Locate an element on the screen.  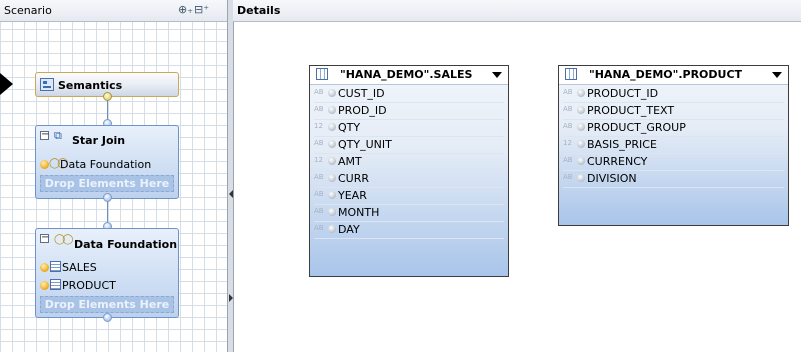
pointer-arrow-icon is located at coordinates (6, 84).